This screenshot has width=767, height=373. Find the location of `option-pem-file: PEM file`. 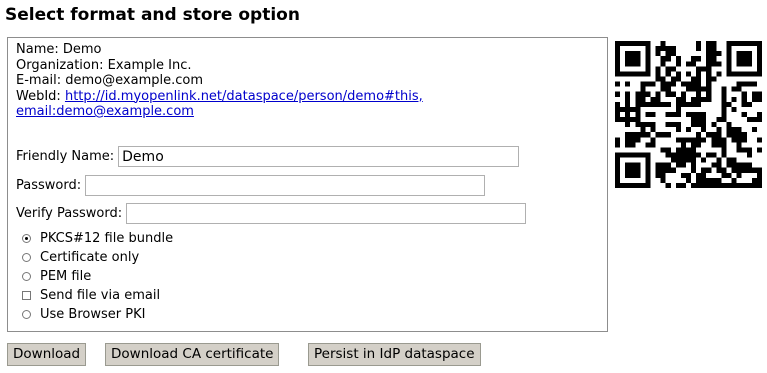

option-pem-file: PEM file is located at coordinates (97, 276).